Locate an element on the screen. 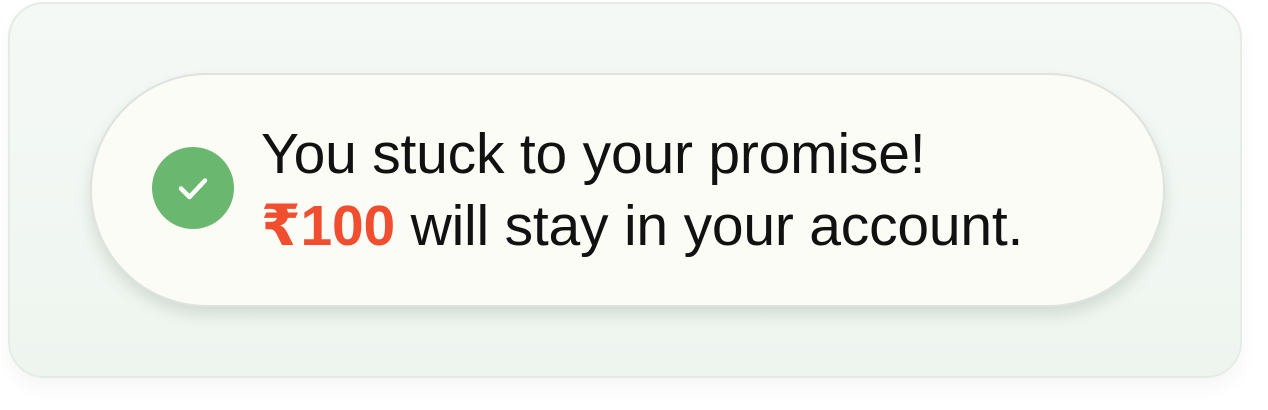 This screenshot has height=410, width=1268. promise-message: You stuck to your promise! is located at coordinates (593, 154).